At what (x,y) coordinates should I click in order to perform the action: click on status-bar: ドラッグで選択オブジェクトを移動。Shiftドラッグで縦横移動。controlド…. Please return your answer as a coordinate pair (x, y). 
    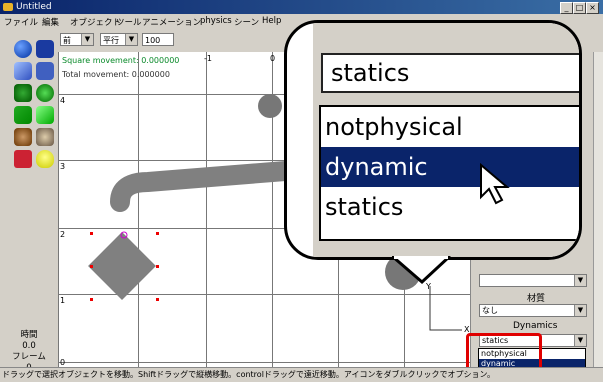
    Looking at the image, I should click on (301, 374).